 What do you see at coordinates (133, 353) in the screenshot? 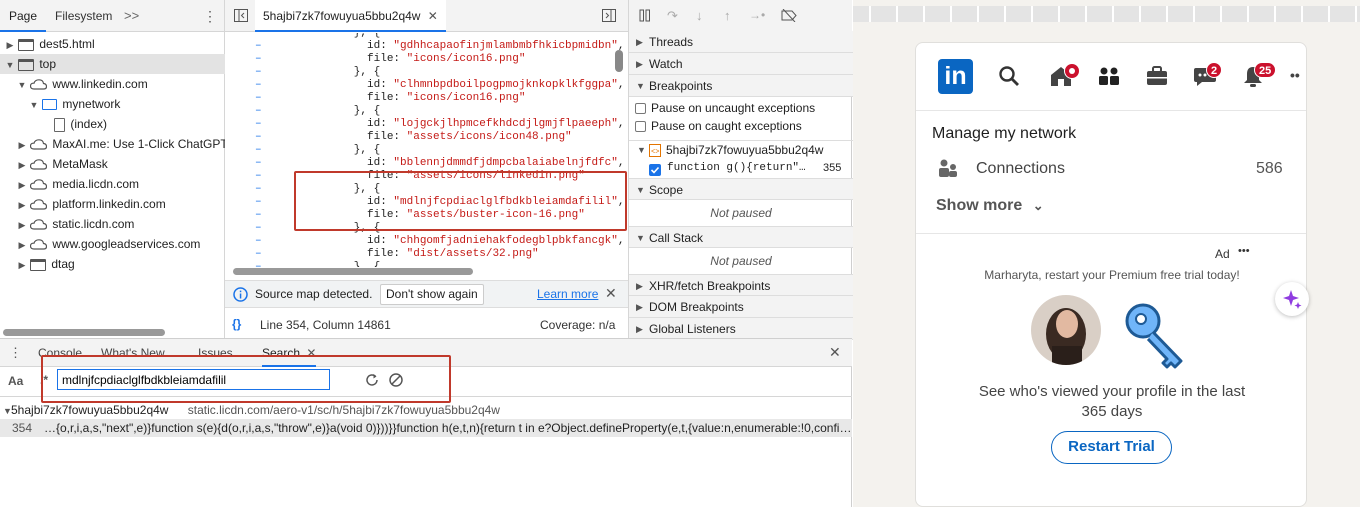
I see `tab-whats-new: What's New` at bounding box center [133, 353].